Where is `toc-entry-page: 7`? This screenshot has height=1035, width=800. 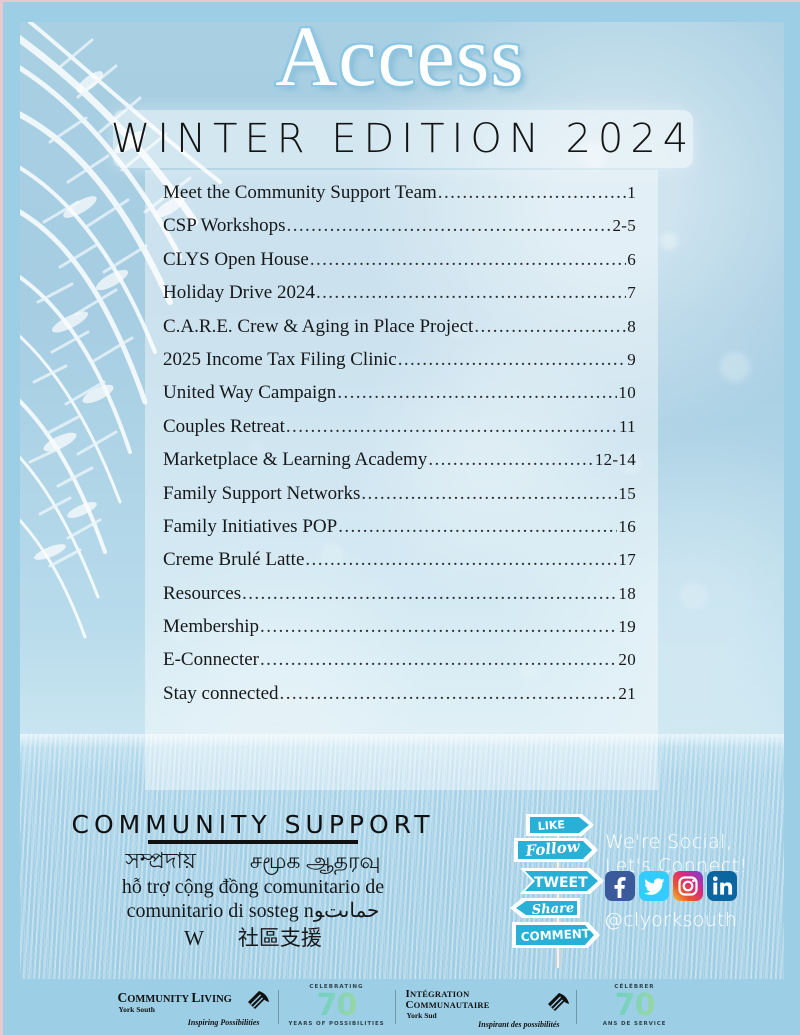 toc-entry-page: 7 is located at coordinates (631, 293).